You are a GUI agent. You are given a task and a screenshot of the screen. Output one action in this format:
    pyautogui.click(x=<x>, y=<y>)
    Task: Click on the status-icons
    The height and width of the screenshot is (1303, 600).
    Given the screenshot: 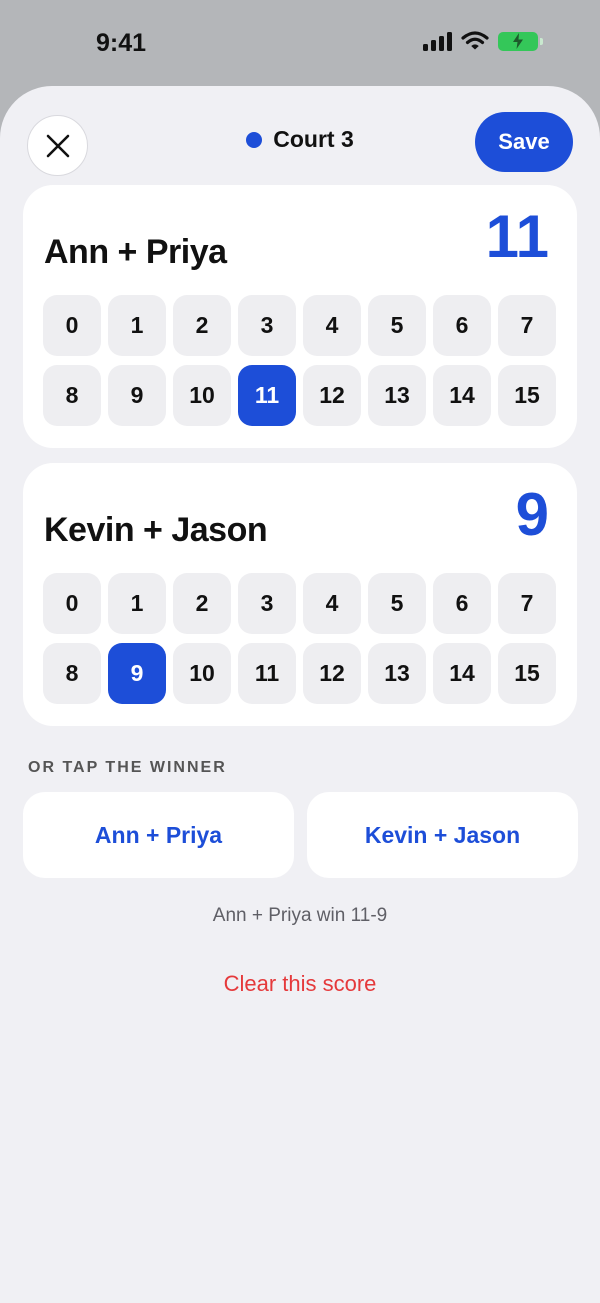 What is the action you would take?
    pyautogui.click(x=483, y=41)
    